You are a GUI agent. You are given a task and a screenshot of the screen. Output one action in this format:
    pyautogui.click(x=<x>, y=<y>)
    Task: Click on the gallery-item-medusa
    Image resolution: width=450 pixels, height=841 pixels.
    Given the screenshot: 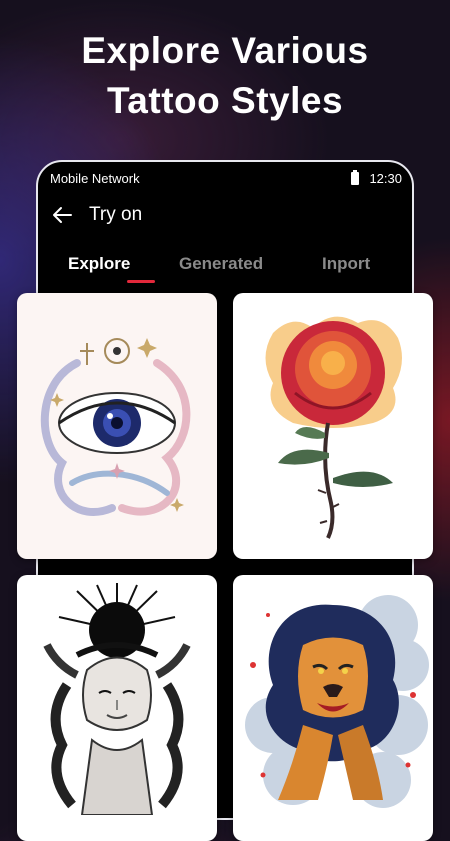 What is the action you would take?
    pyautogui.click(x=117, y=708)
    